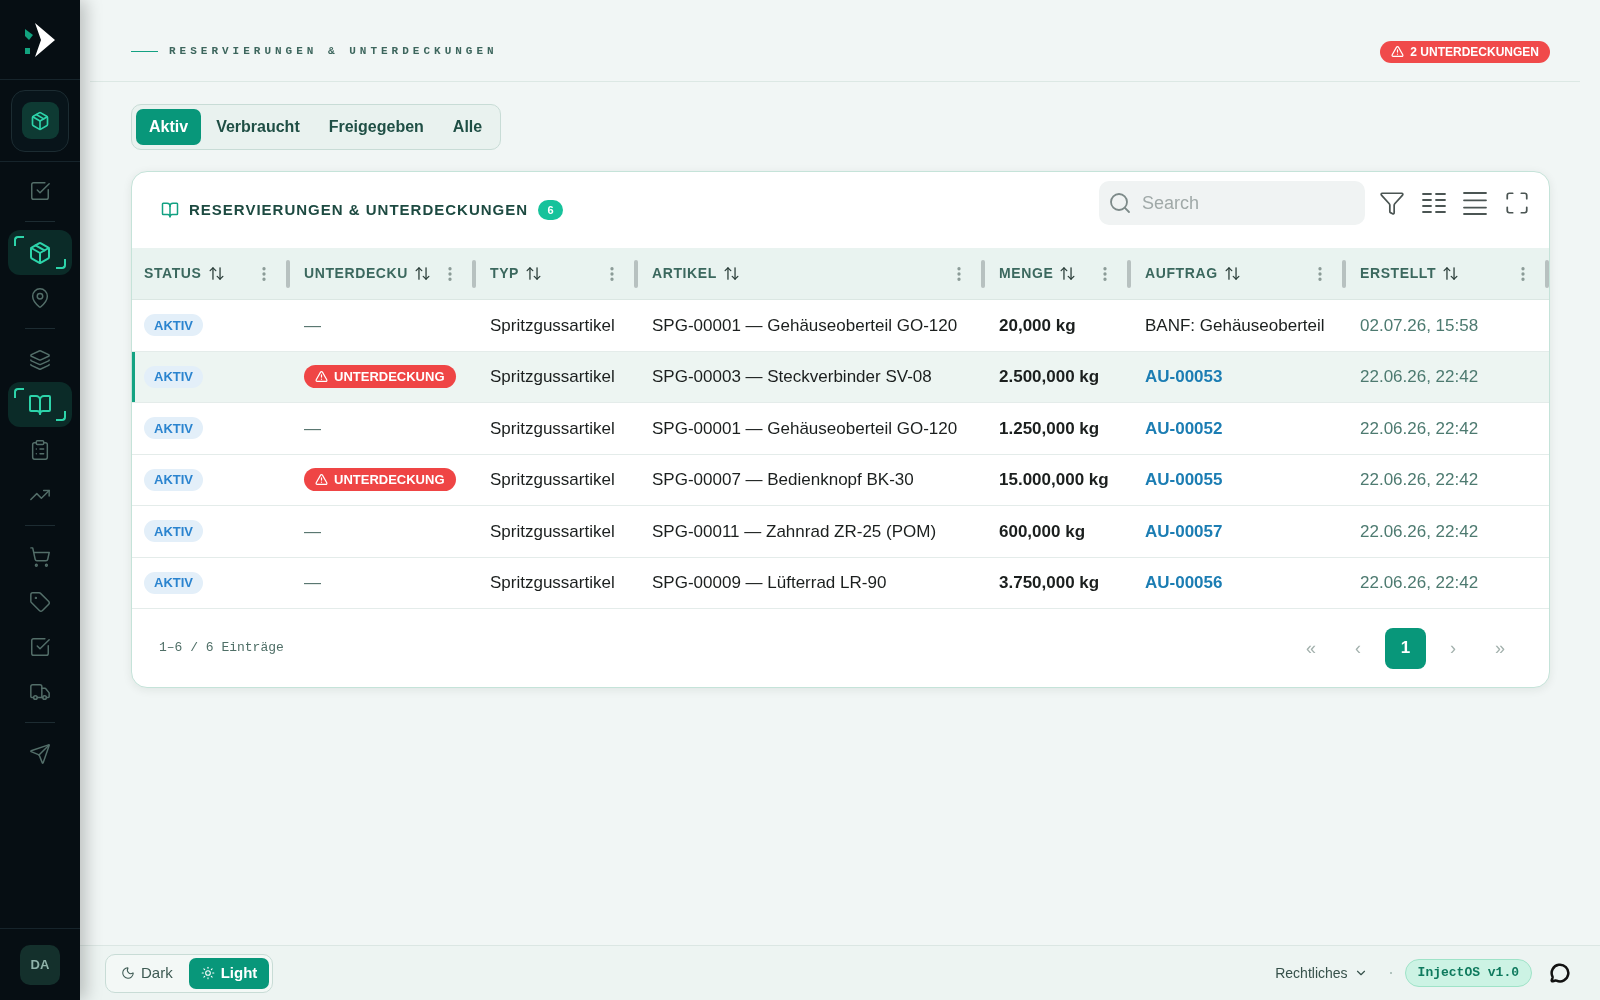 The height and width of the screenshot is (1000, 1600). What do you see at coordinates (40, 359) in the screenshot?
I see `layers-icon` at bounding box center [40, 359].